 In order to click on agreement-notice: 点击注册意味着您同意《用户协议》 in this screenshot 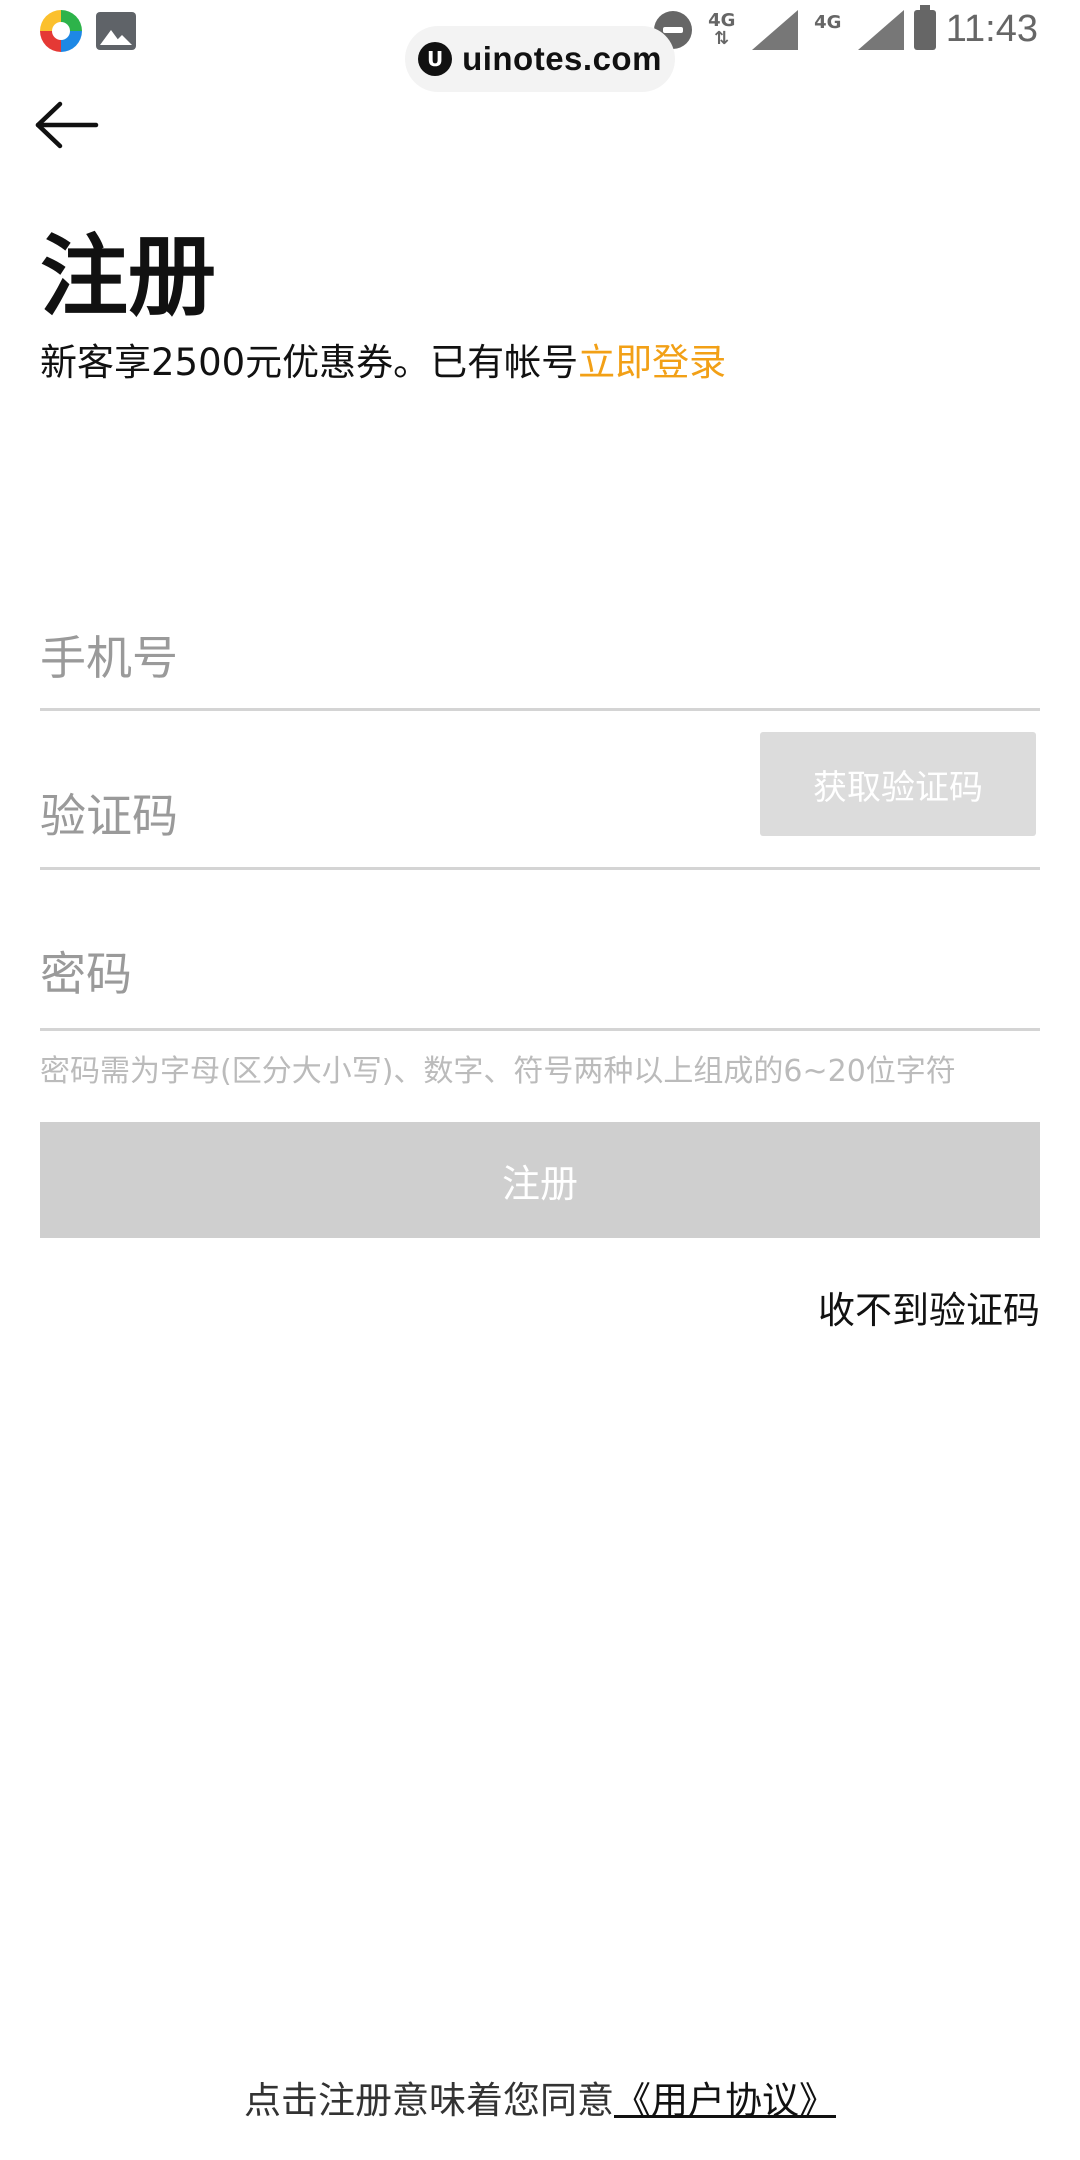, I will do `click(540, 2097)`.